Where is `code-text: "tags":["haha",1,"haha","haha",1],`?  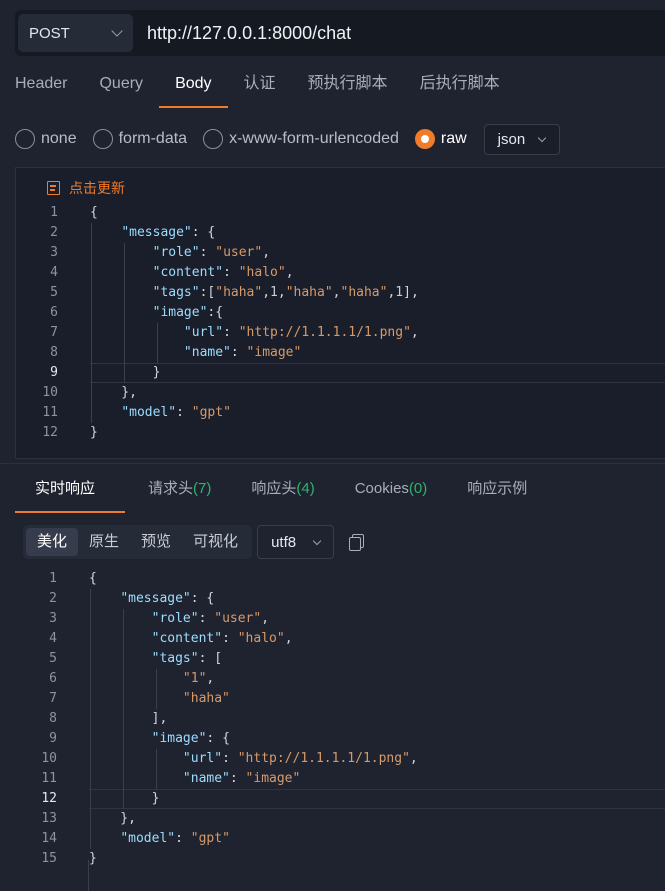
code-text: "tags":["haha",1,"haha","haha",1], is located at coordinates (285, 292).